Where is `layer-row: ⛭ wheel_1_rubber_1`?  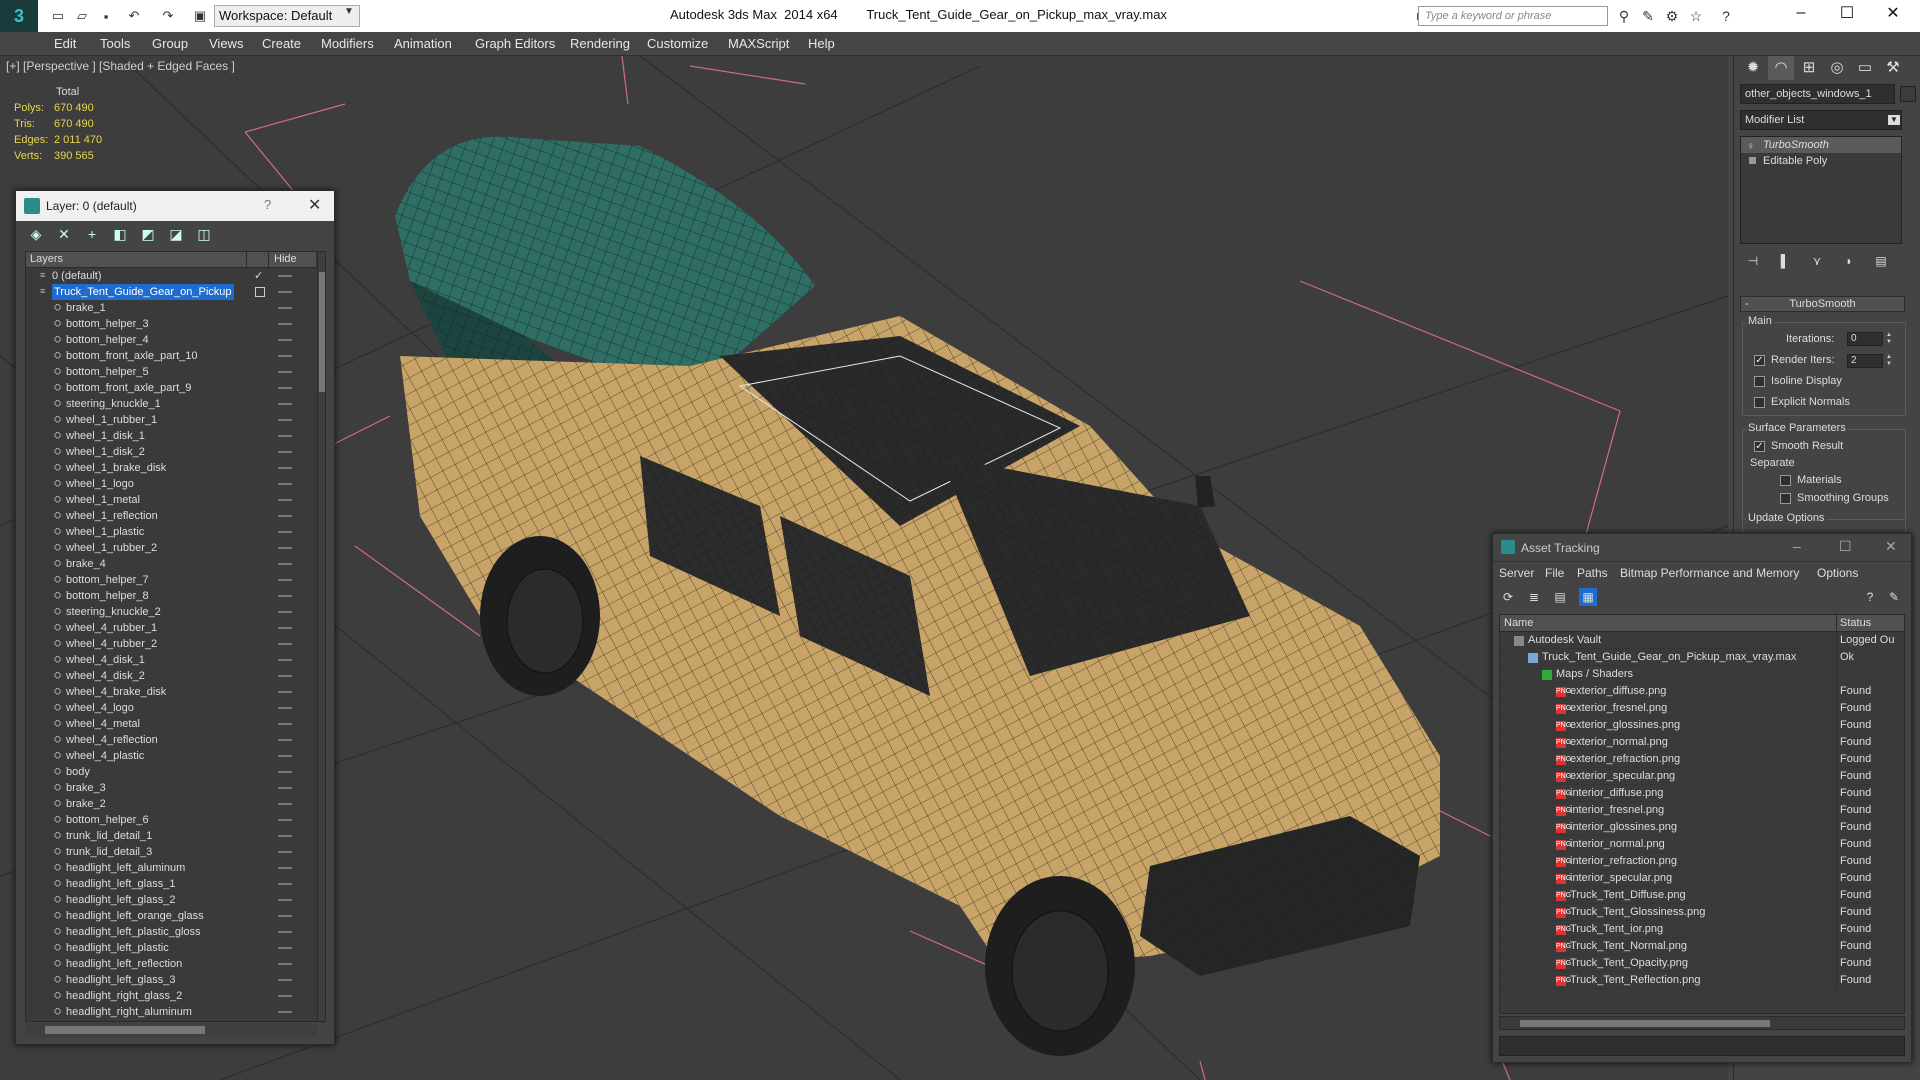
layer-row: ⛭ wheel_1_rubber_1 is located at coordinates (171, 420).